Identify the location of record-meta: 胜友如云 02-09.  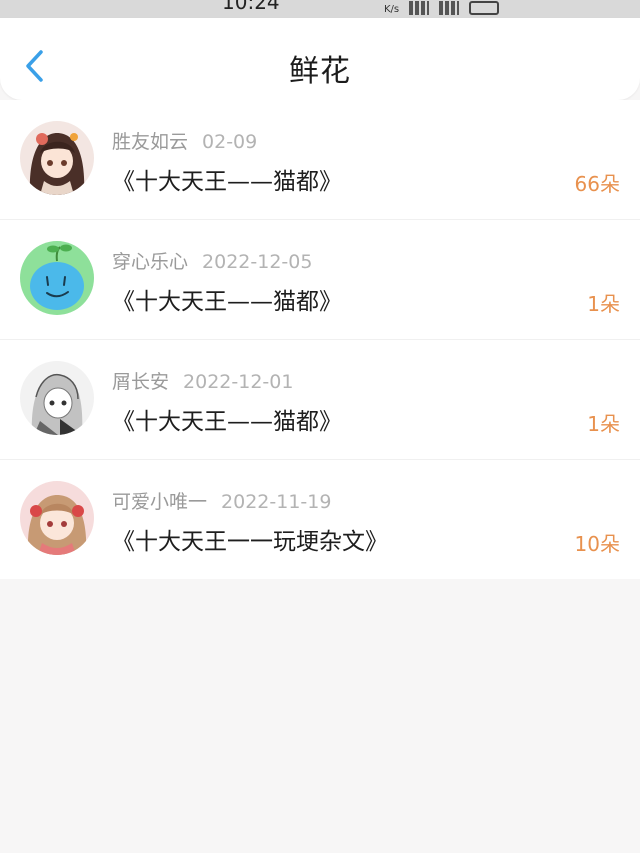
(184, 140).